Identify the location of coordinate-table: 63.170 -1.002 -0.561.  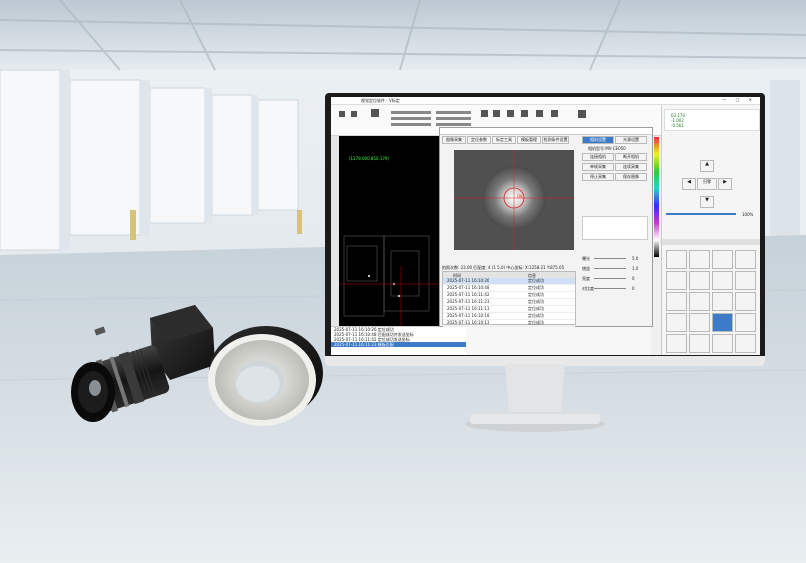
(712, 120).